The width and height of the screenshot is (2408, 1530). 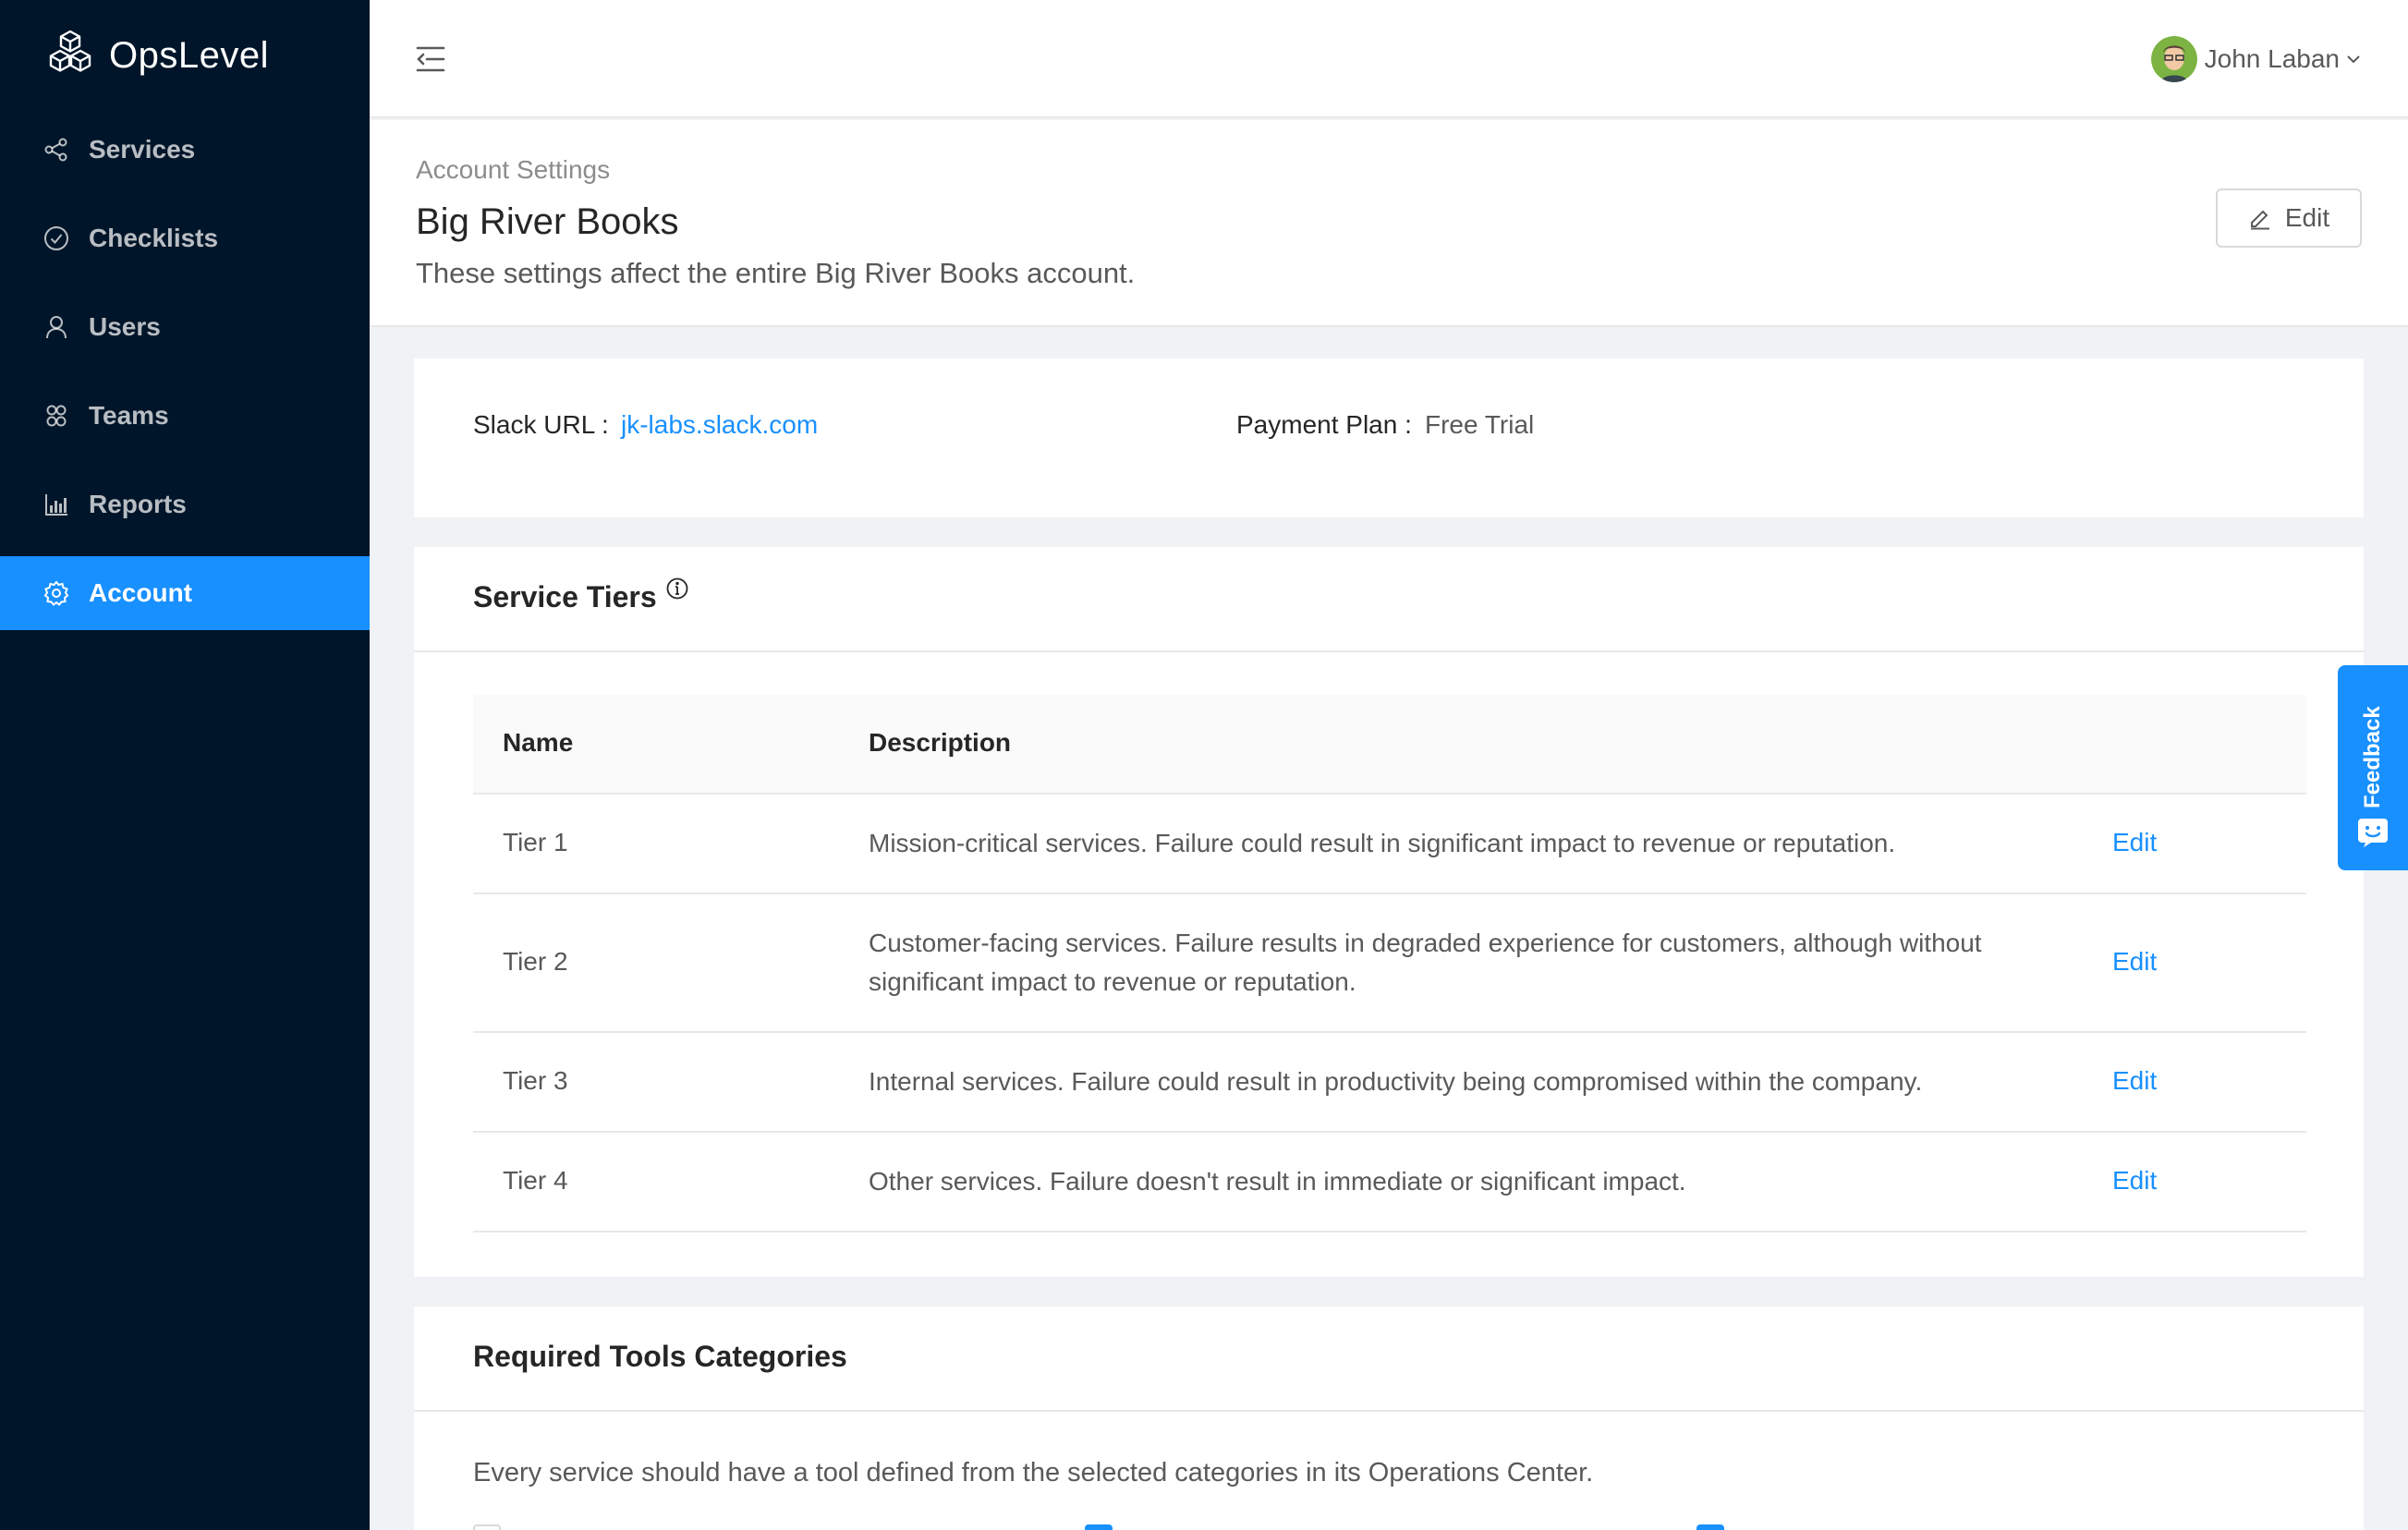 I want to click on sidebar-item-checklists: Checklists, so click(x=185, y=238).